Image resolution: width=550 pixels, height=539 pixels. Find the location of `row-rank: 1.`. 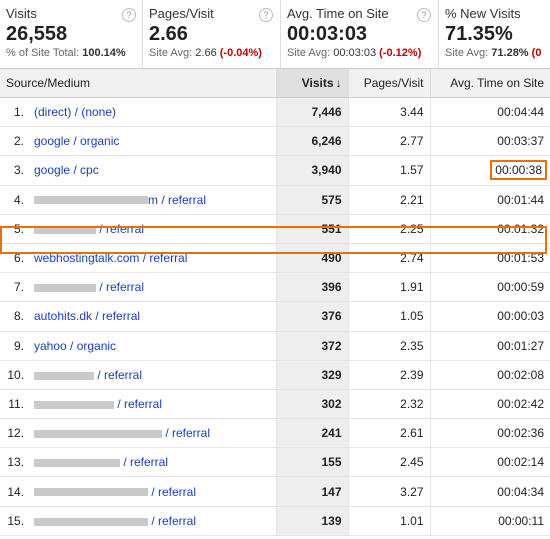

row-rank: 1. is located at coordinates (15, 112).